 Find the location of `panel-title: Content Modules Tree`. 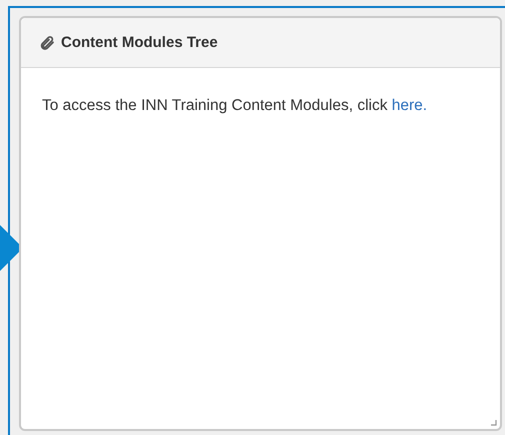

panel-title: Content Modules Tree is located at coordinates (139, 42).